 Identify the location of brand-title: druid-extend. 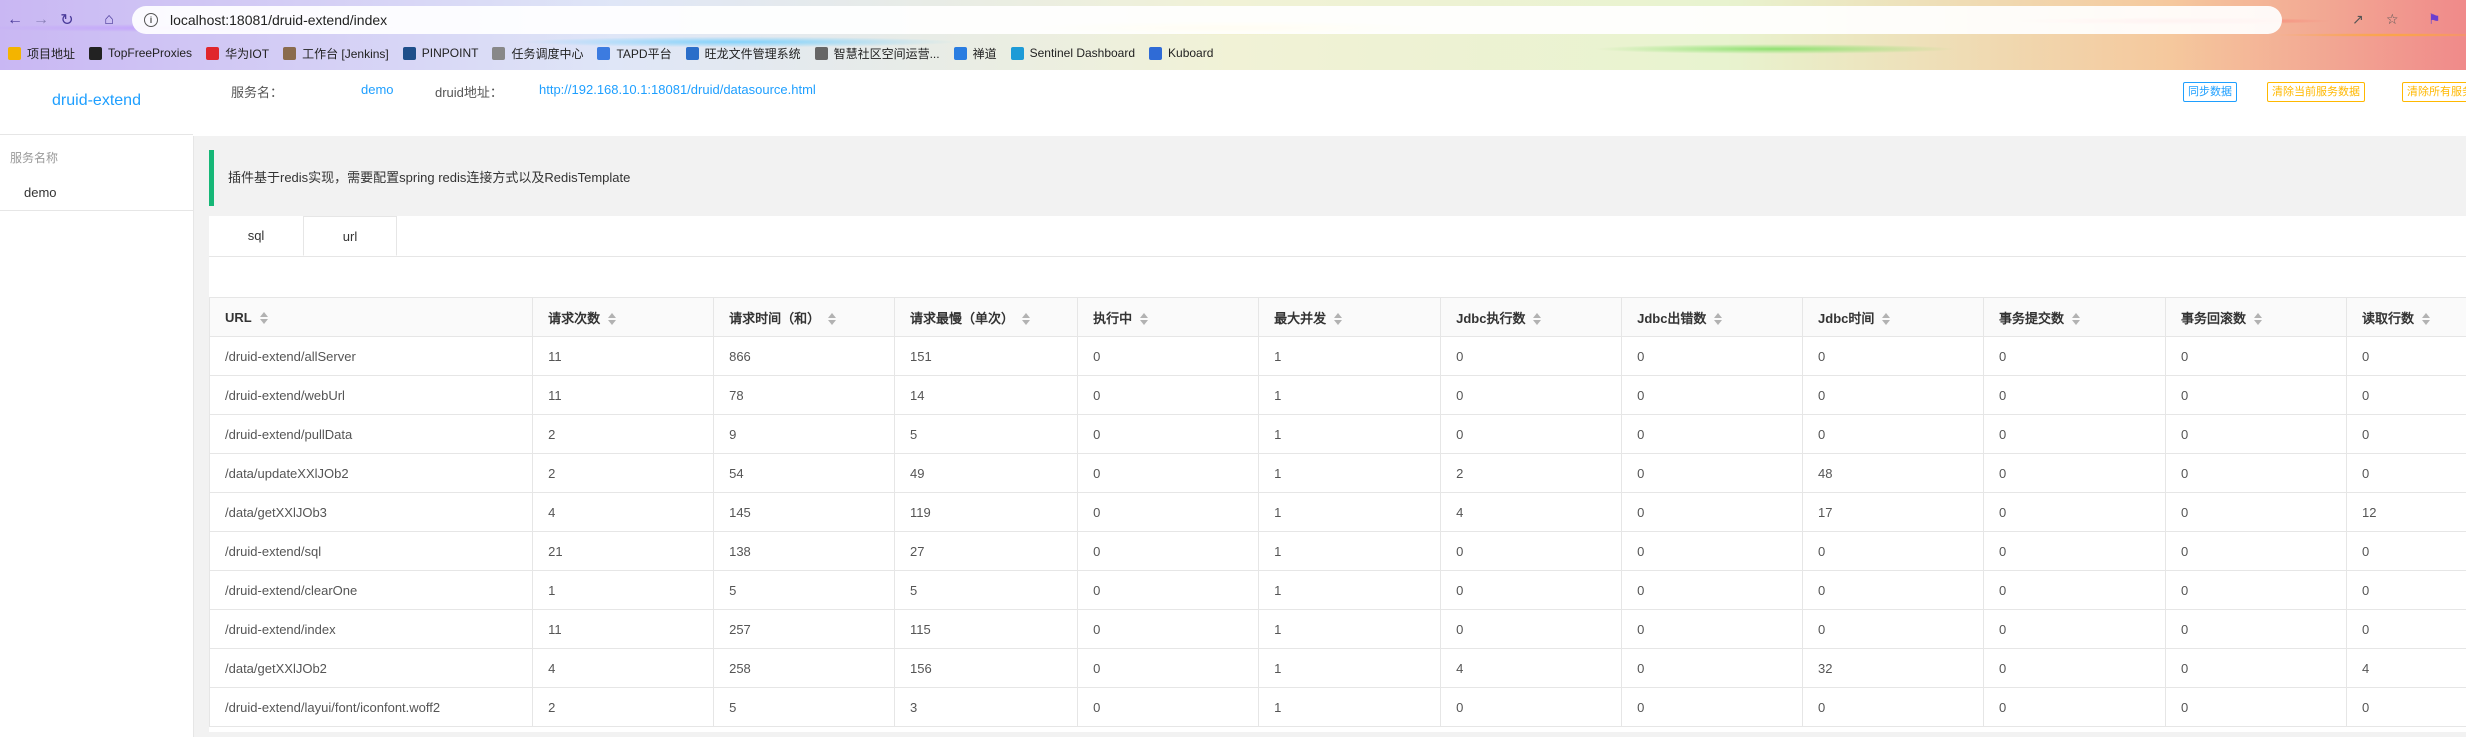
(96, 102).